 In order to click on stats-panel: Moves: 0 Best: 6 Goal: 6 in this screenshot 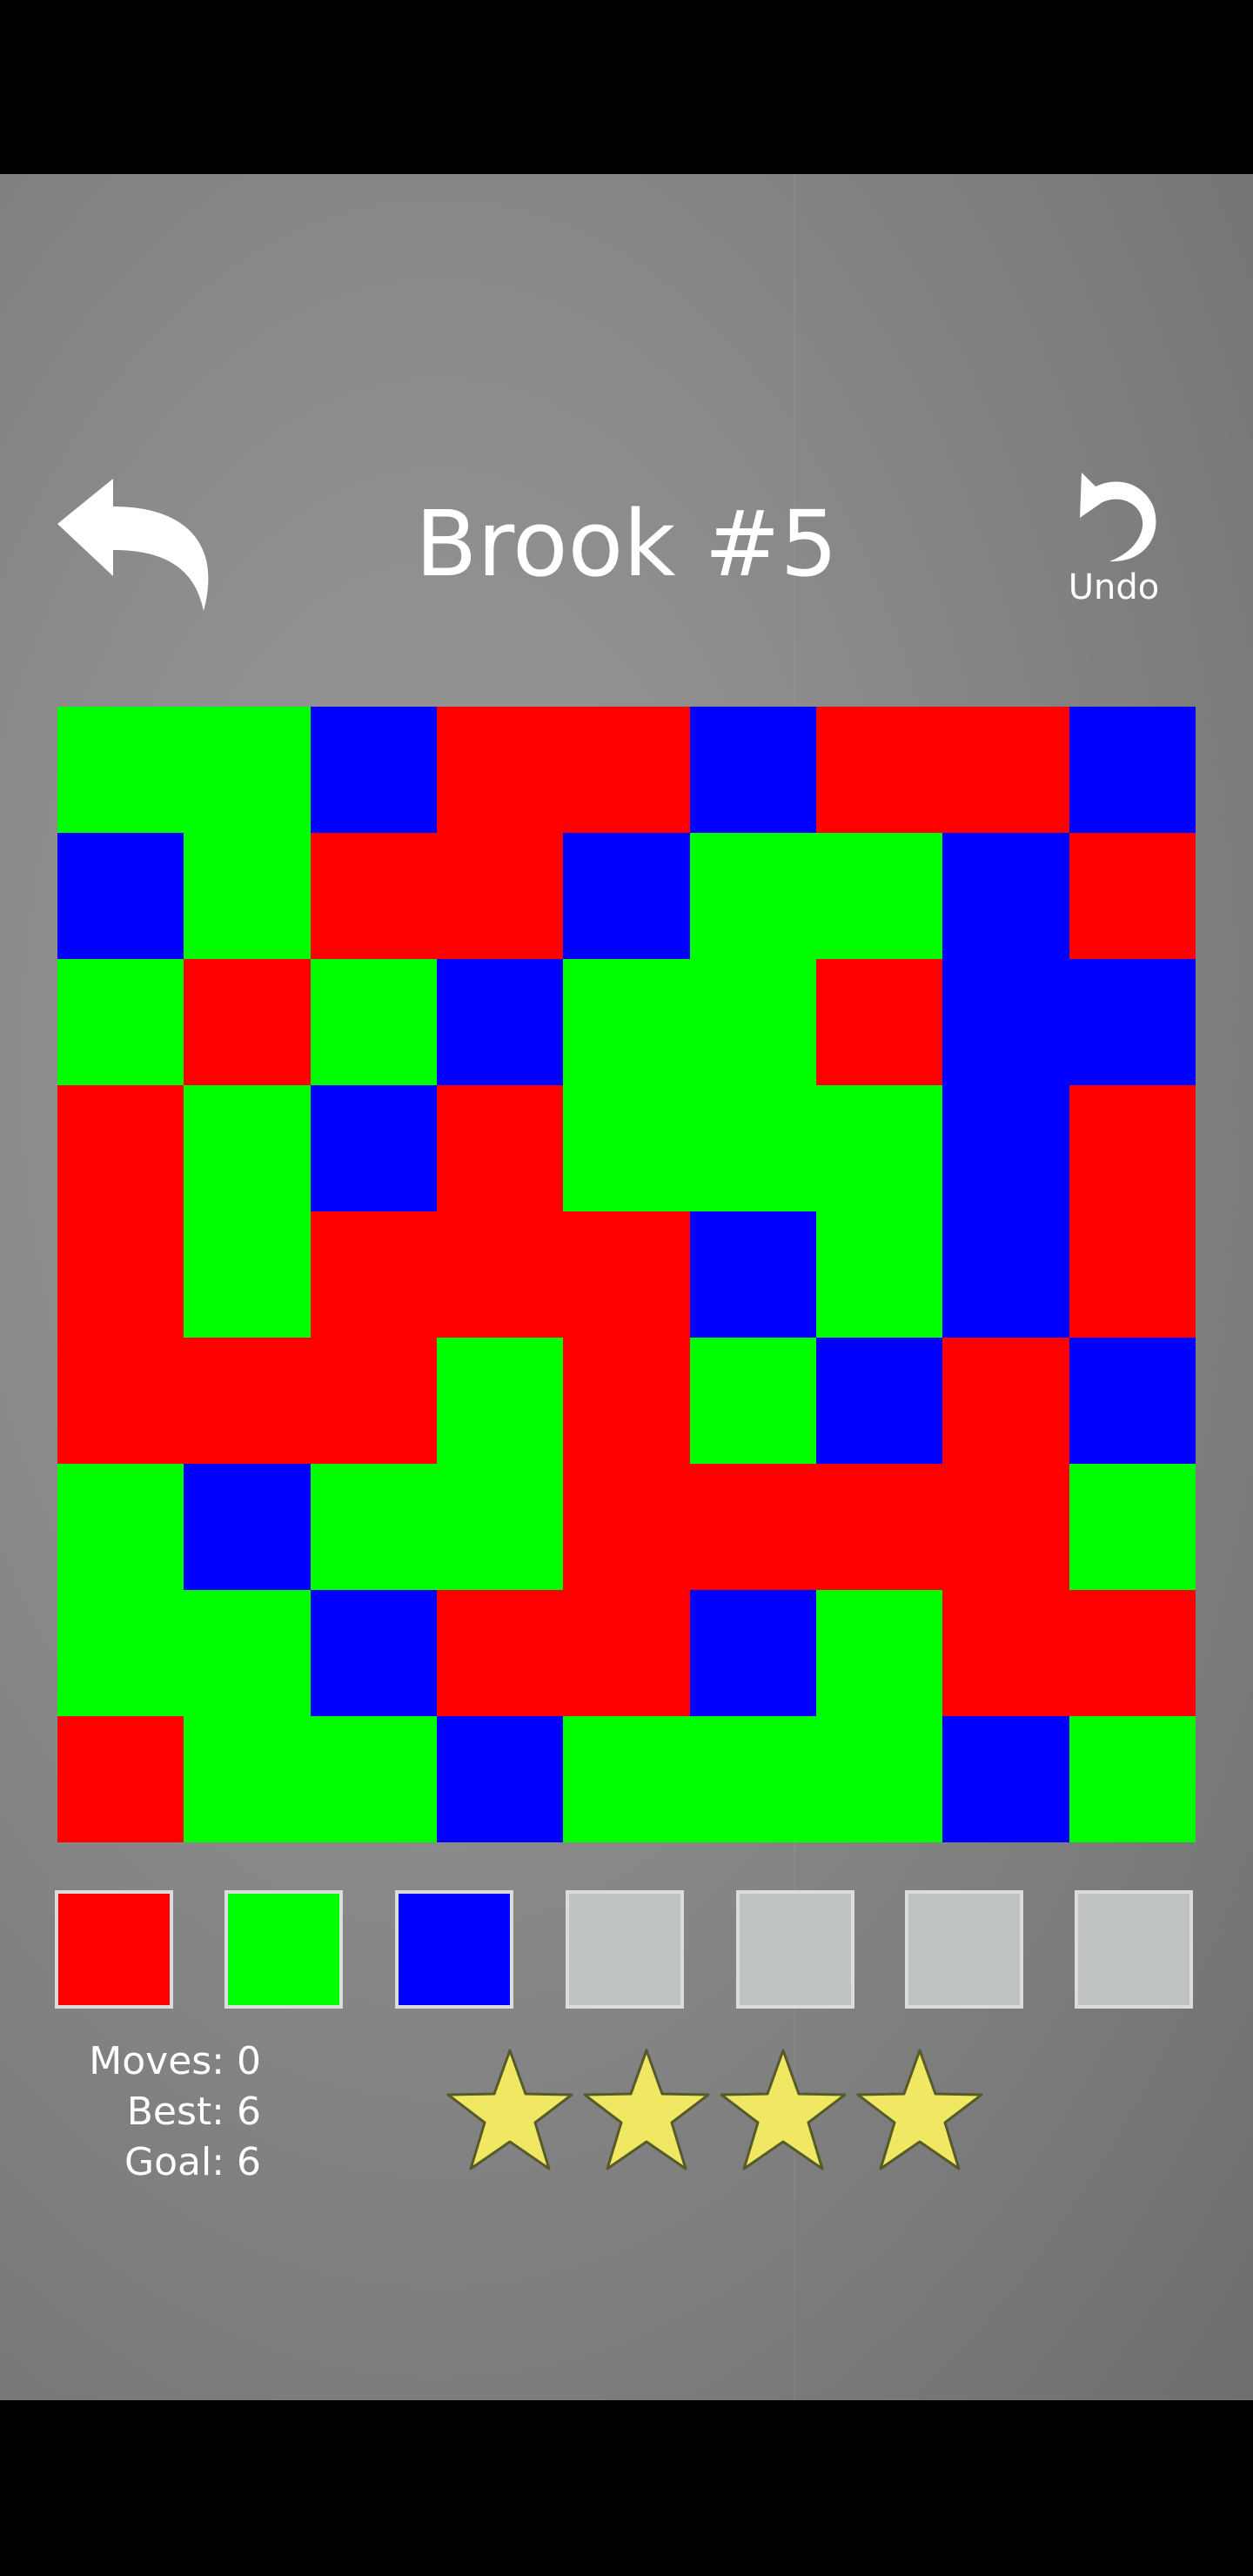, I will do `click(156, 2112)`.